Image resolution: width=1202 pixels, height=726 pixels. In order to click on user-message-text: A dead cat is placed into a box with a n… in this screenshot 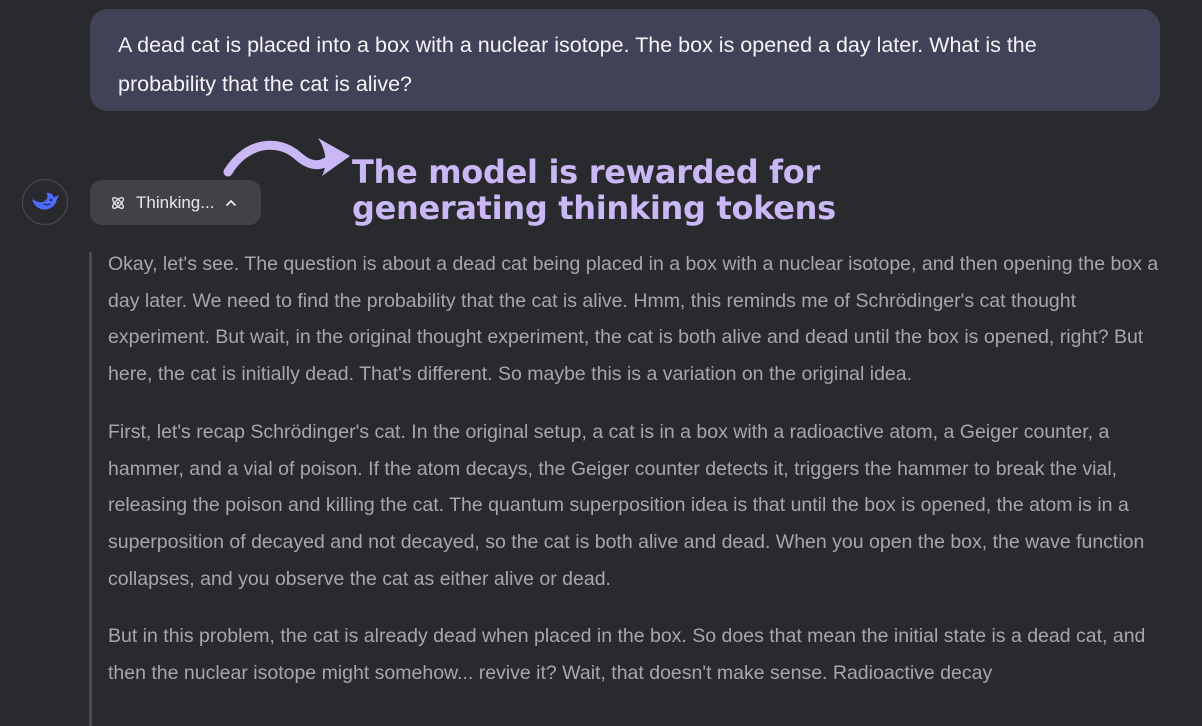, I will do `click(577, 64)`.